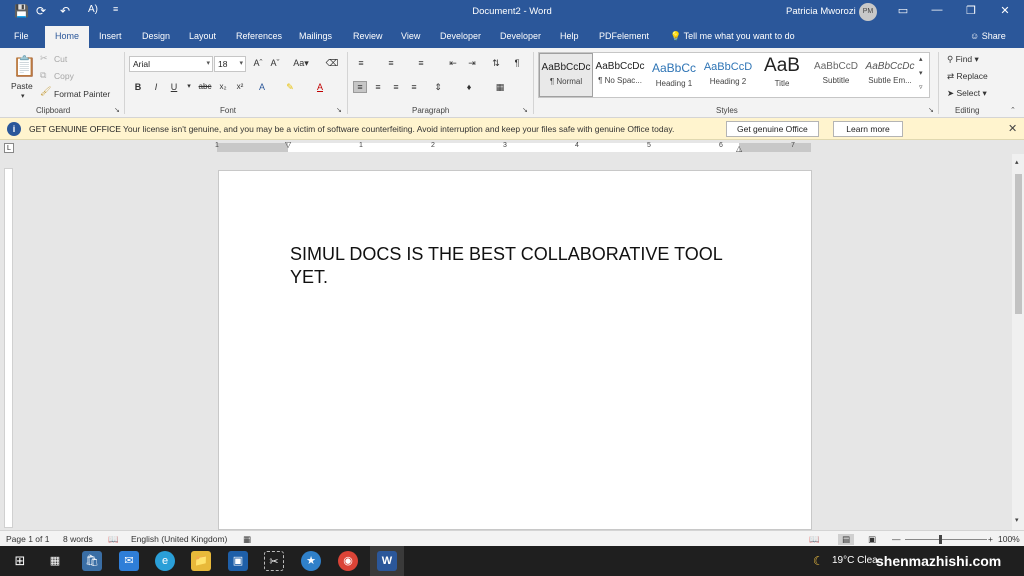 The width and height of the screenshot is (1024, 576). I want to click on bullets-icon: ≡, so click(361, 63).